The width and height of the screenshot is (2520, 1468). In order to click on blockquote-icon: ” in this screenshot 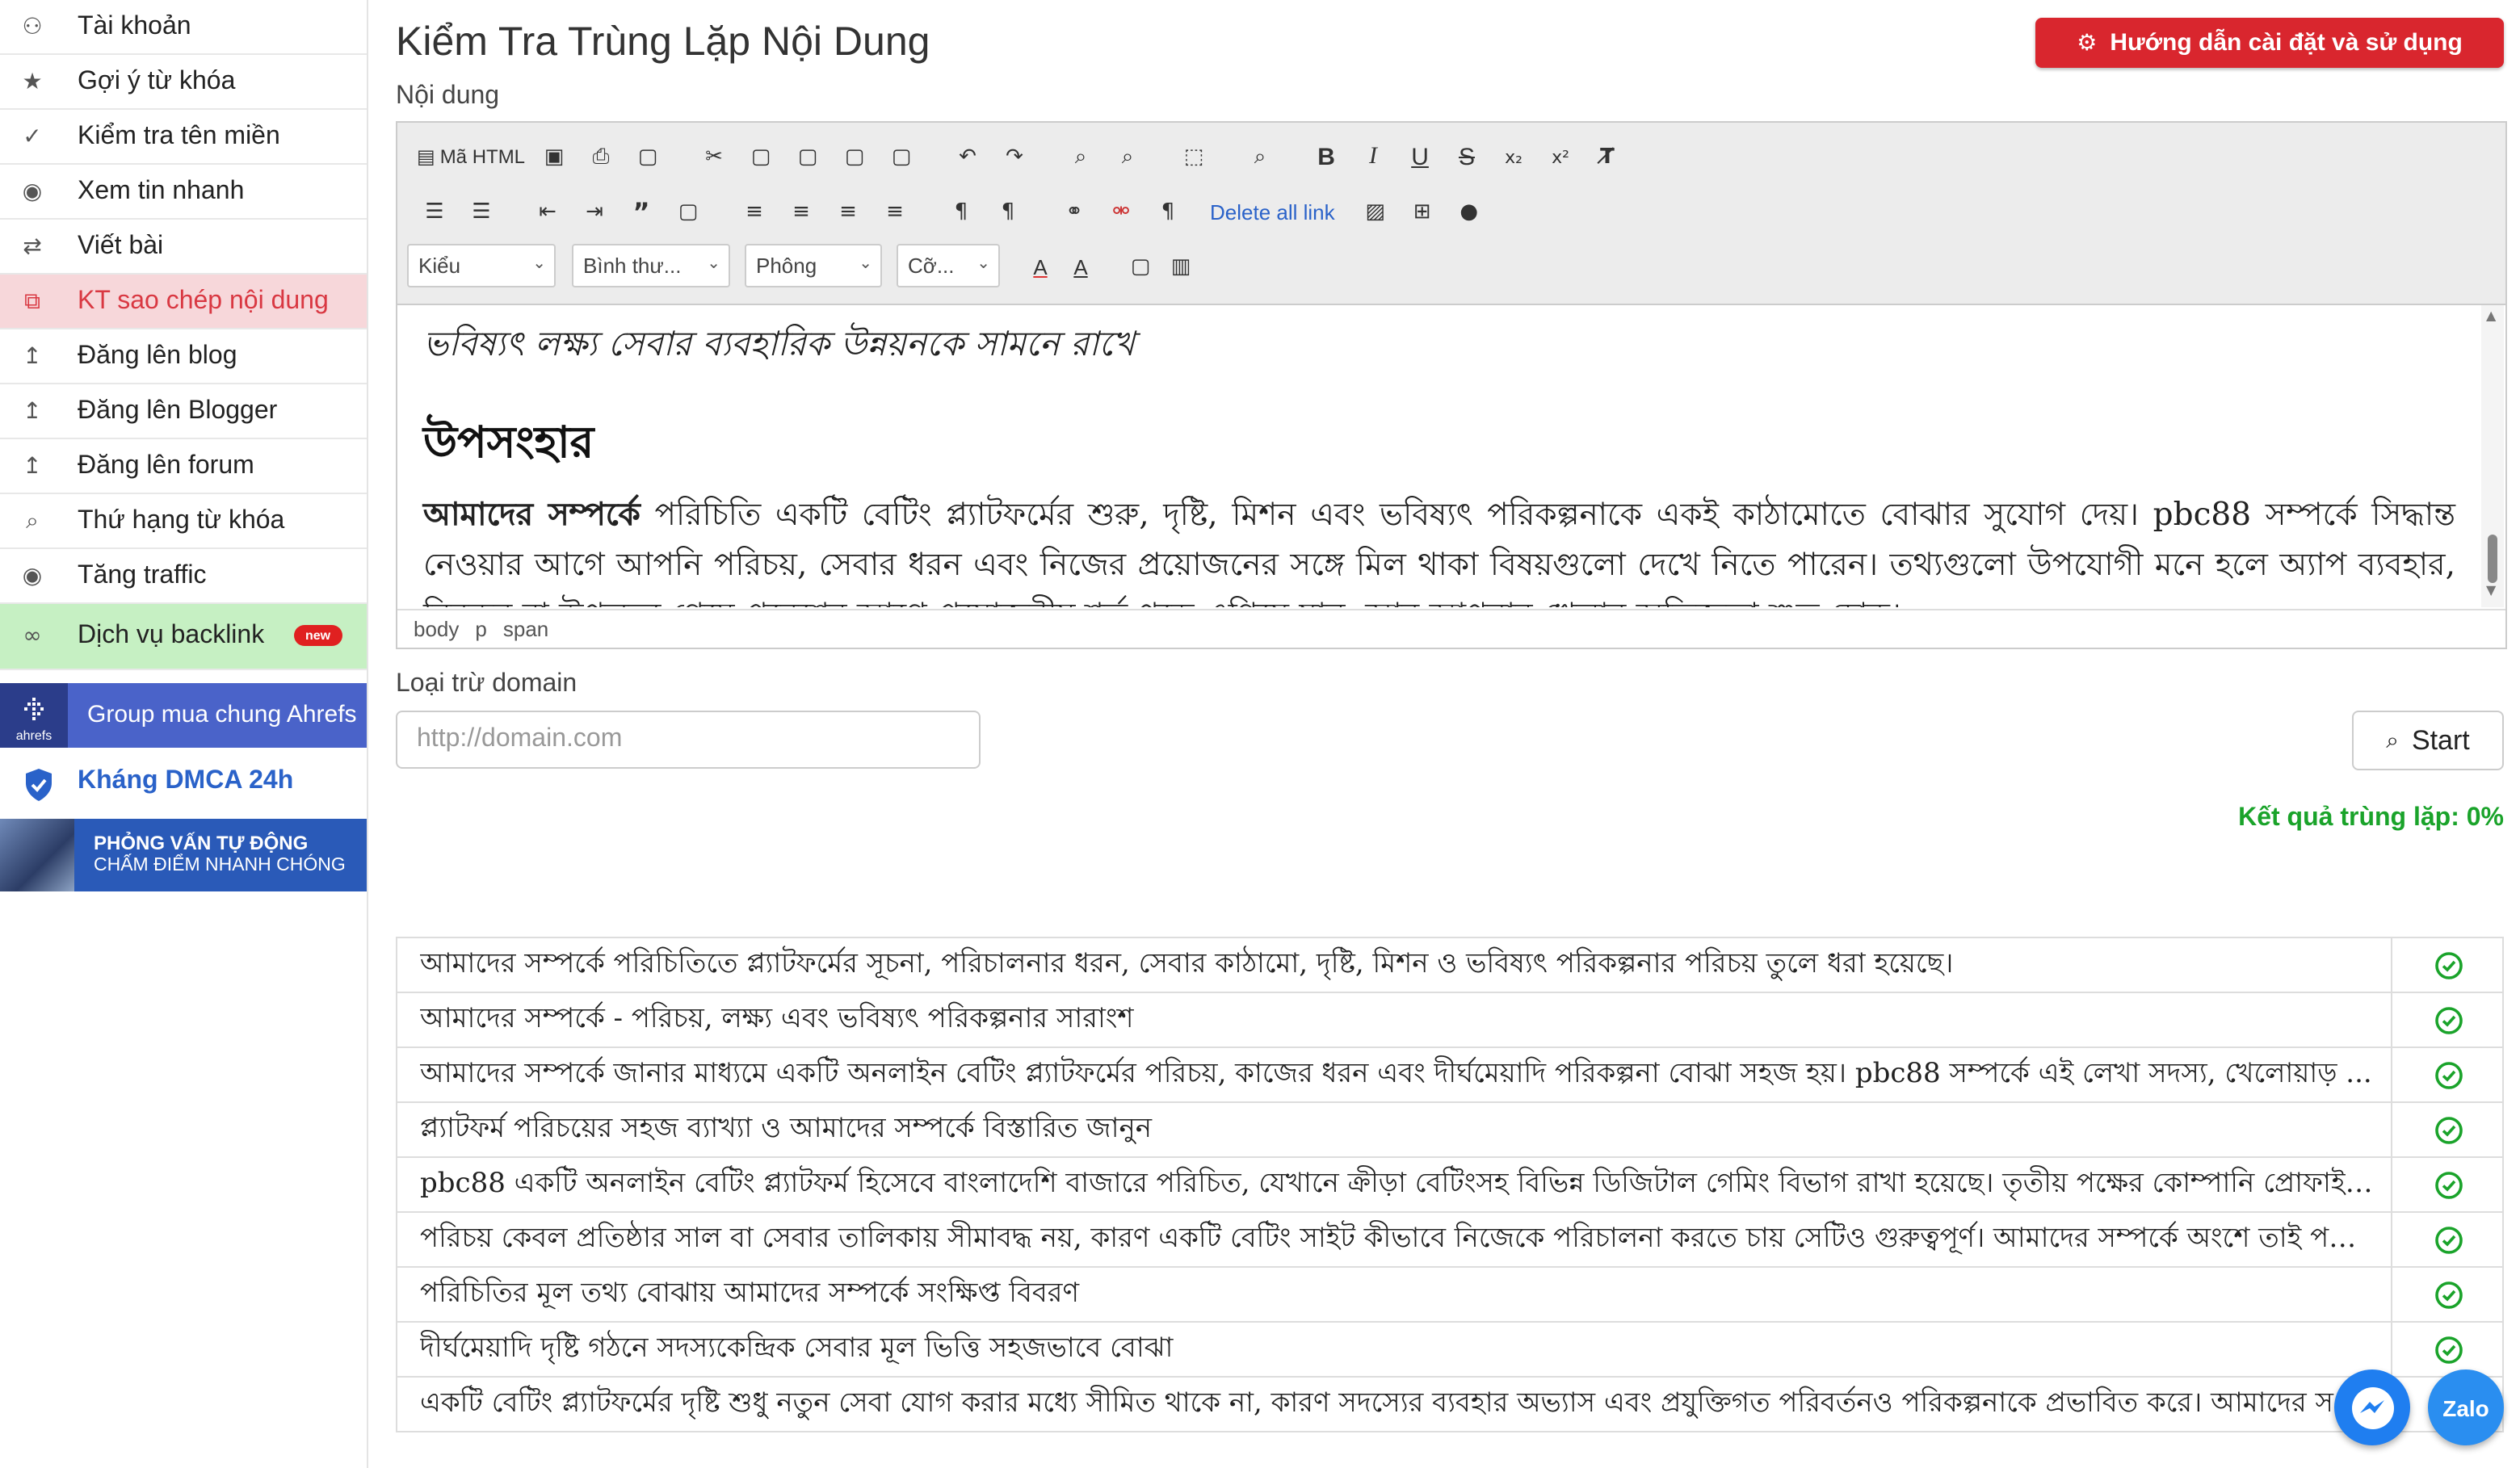, I will do `click(641, 211)`.